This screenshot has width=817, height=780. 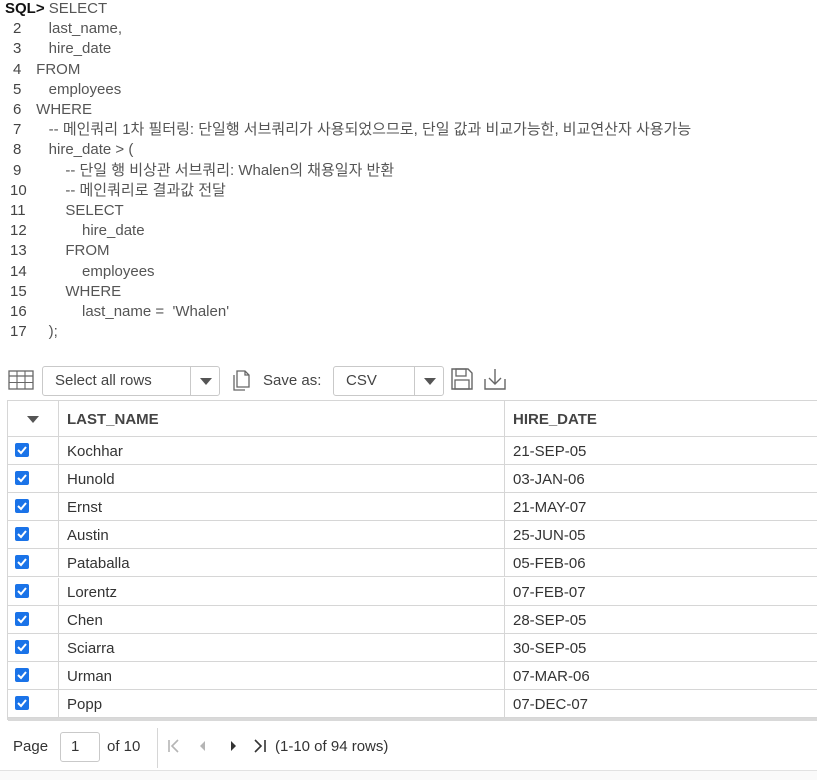 What do you see at coordinates (462, 379) in the screenshot?
I see `floppy-disk-icon` at bounding box center [462, 379].